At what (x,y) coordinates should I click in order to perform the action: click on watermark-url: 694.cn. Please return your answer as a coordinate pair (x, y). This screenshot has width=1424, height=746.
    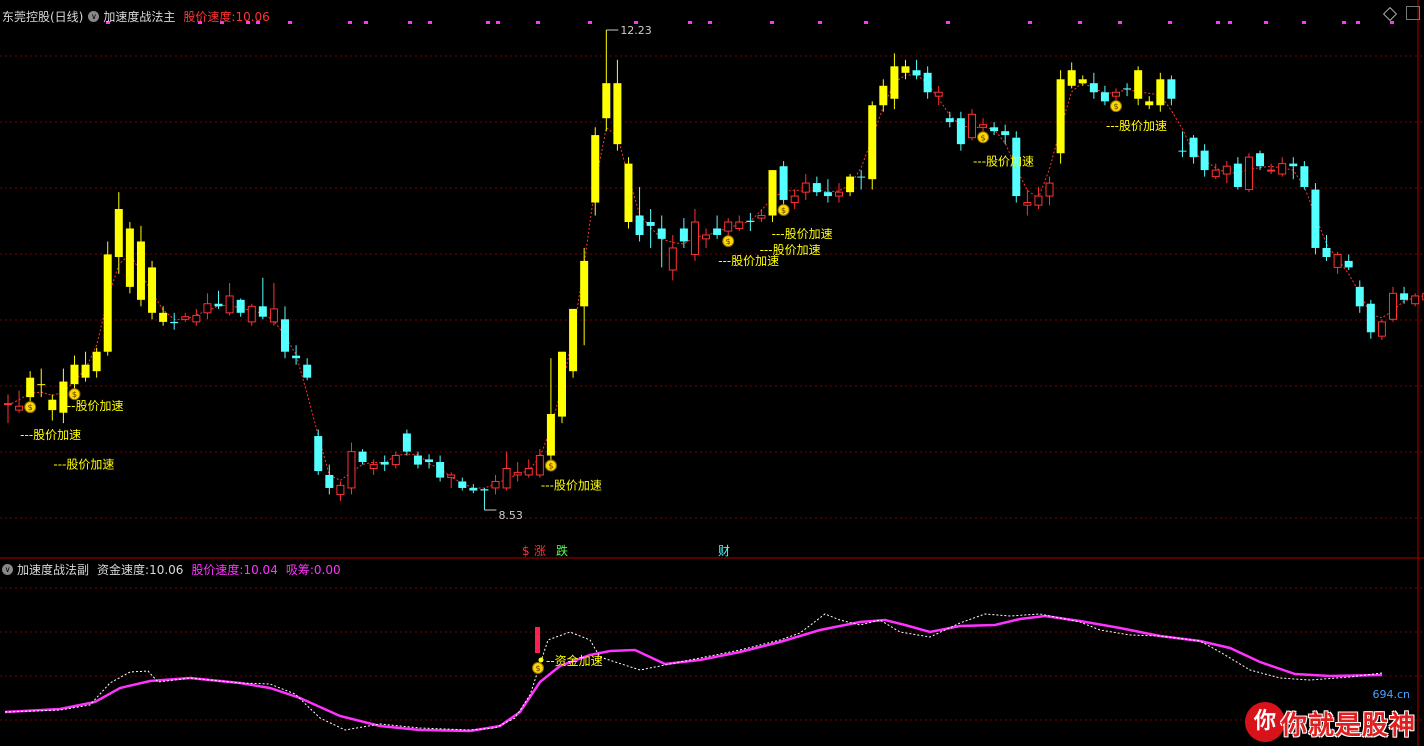
    Looking at the image, I should click on (1391, 694).